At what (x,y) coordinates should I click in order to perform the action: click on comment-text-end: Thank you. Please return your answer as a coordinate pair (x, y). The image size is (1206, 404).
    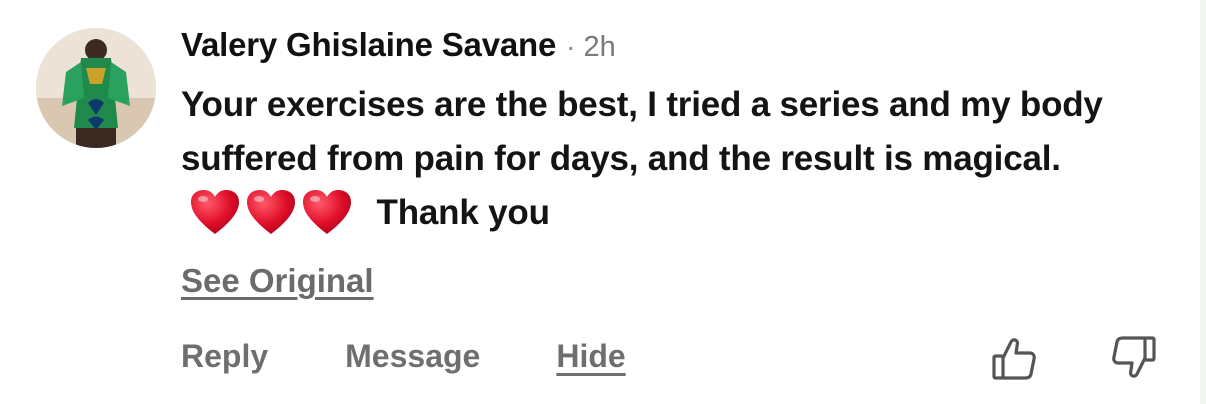
    Looking at the image, I should click on (463, 212).